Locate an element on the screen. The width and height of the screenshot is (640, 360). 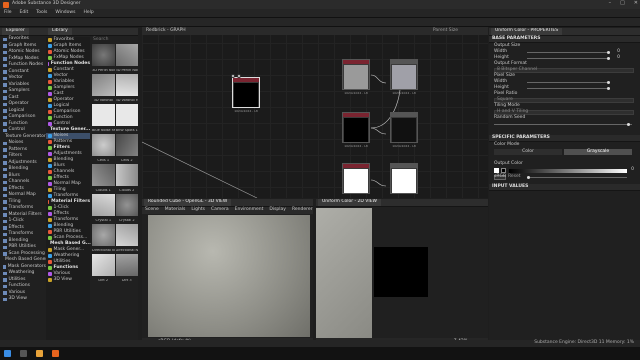
2d-output-preview is located at coordinates (401, 272).